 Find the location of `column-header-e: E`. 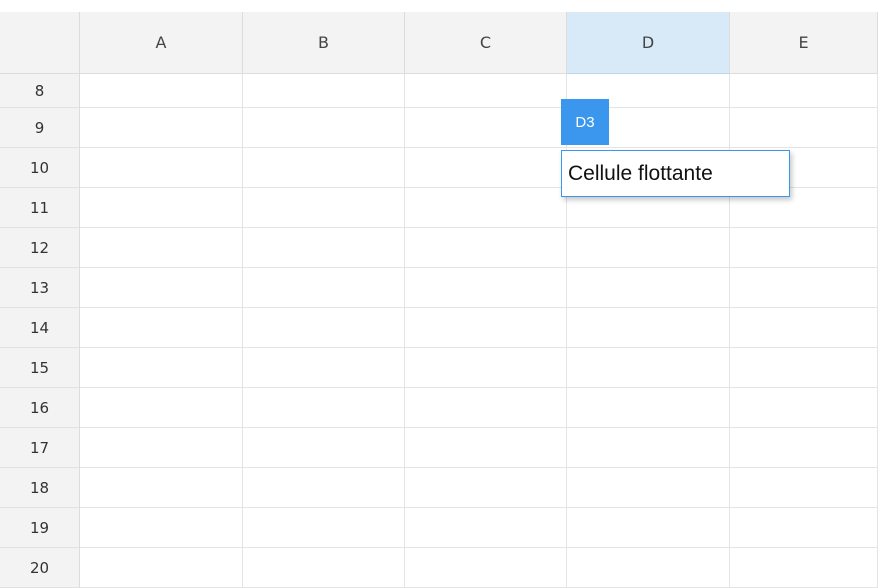

column-header-e: E is located at coordinates (804, 43).